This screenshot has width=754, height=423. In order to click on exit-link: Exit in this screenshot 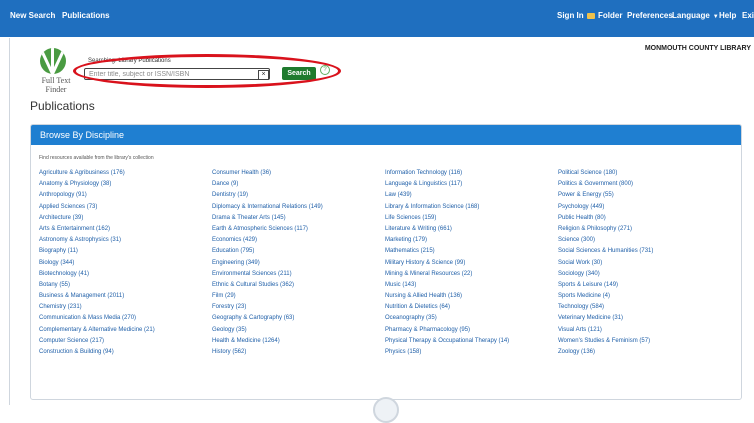, I will do `click(748, 15)`.